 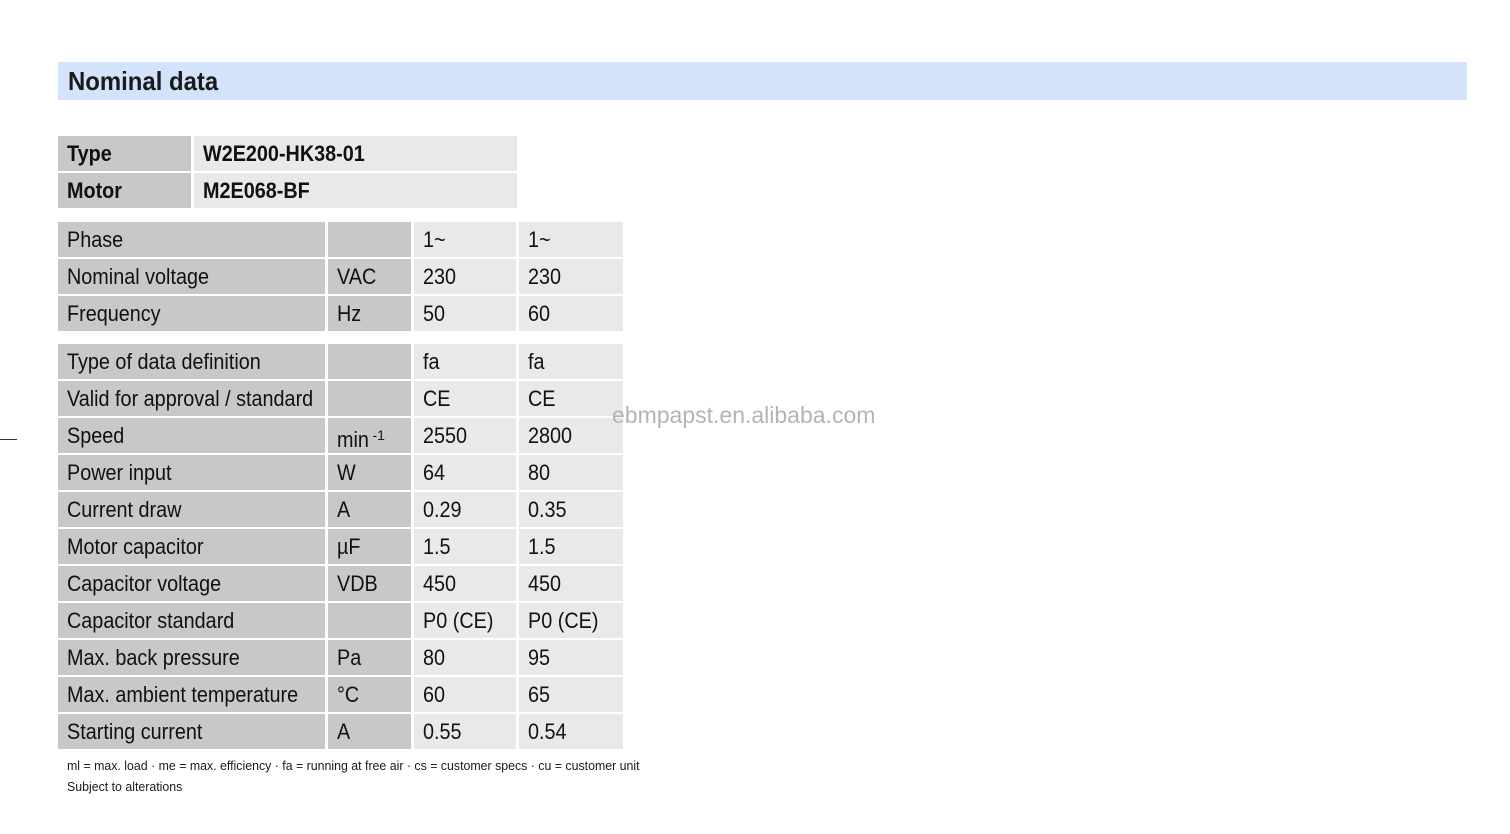 I want to click on spec-value-50hz: 50, so click(x=465, y=313).